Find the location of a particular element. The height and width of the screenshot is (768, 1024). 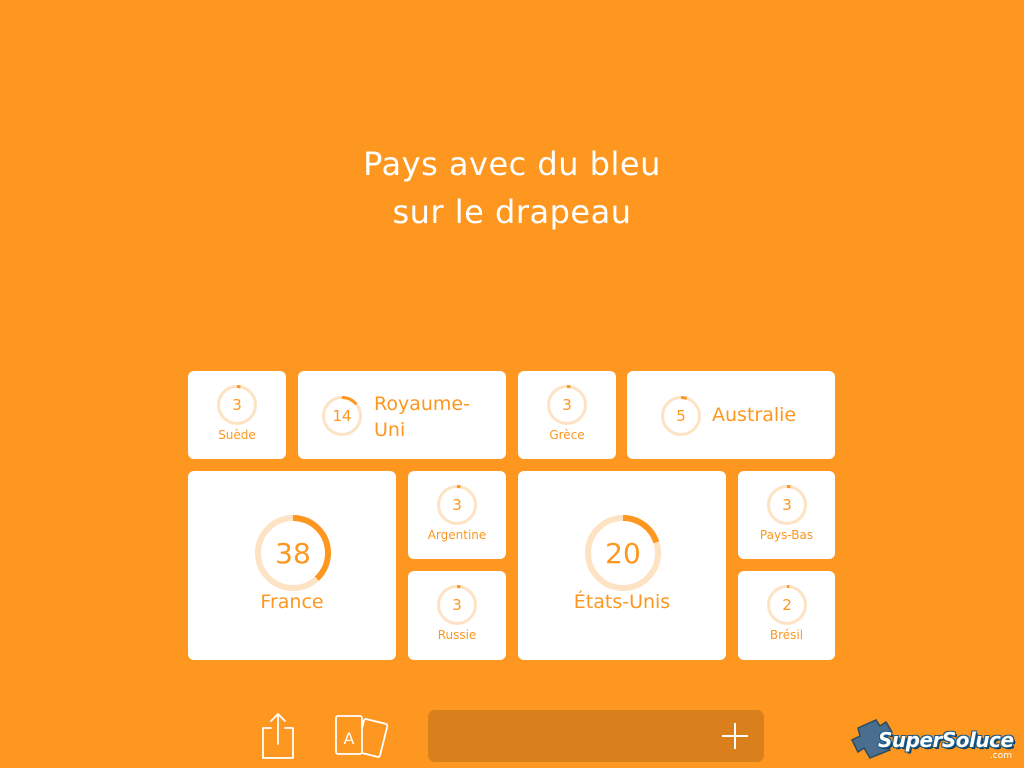

answer-tile-grece: 3 Grèce is located at coordinates (567, 415).